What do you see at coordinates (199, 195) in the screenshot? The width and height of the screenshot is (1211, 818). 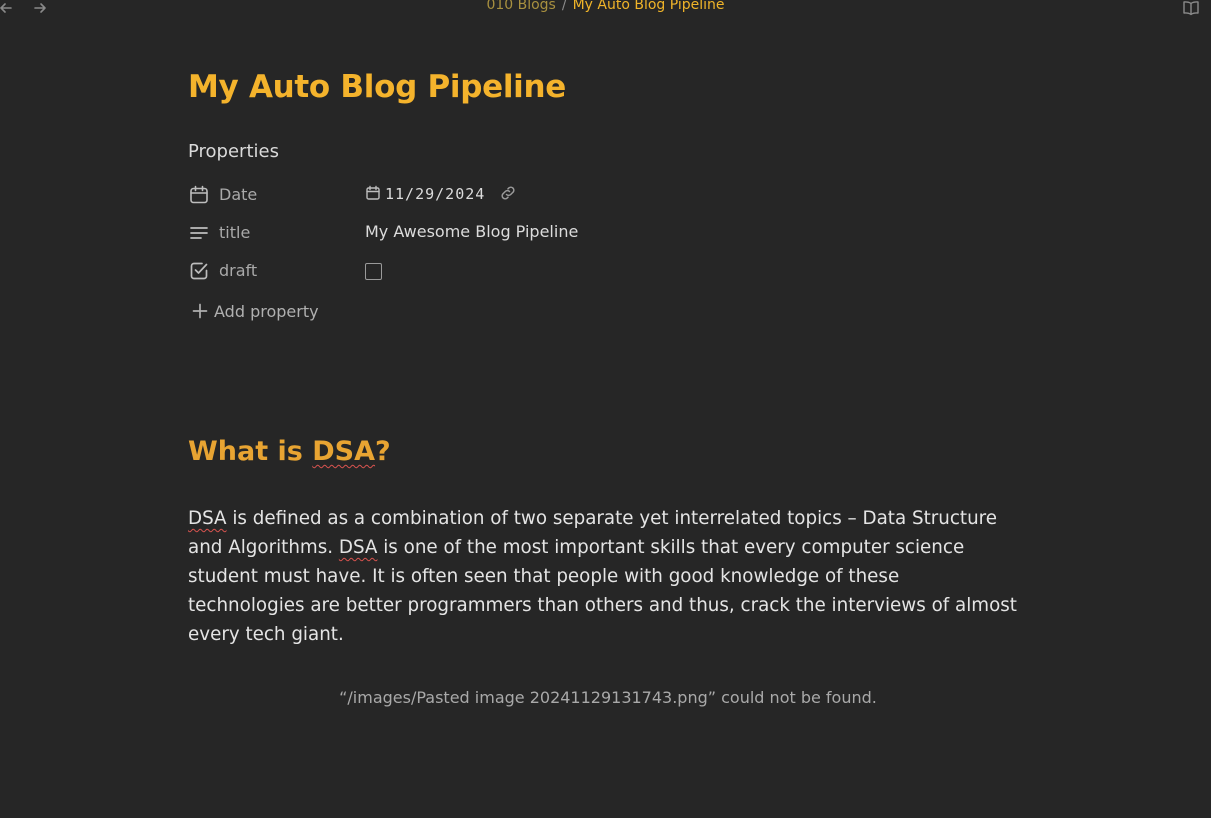 I see `calendar-icon` at bounding box center [199, 195].